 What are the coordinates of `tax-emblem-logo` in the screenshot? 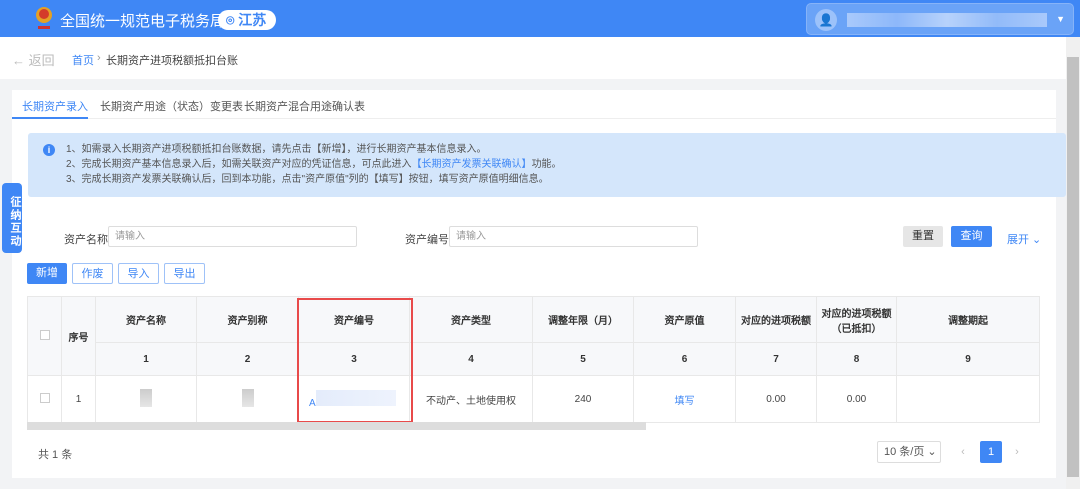 It's located at (44, 18).